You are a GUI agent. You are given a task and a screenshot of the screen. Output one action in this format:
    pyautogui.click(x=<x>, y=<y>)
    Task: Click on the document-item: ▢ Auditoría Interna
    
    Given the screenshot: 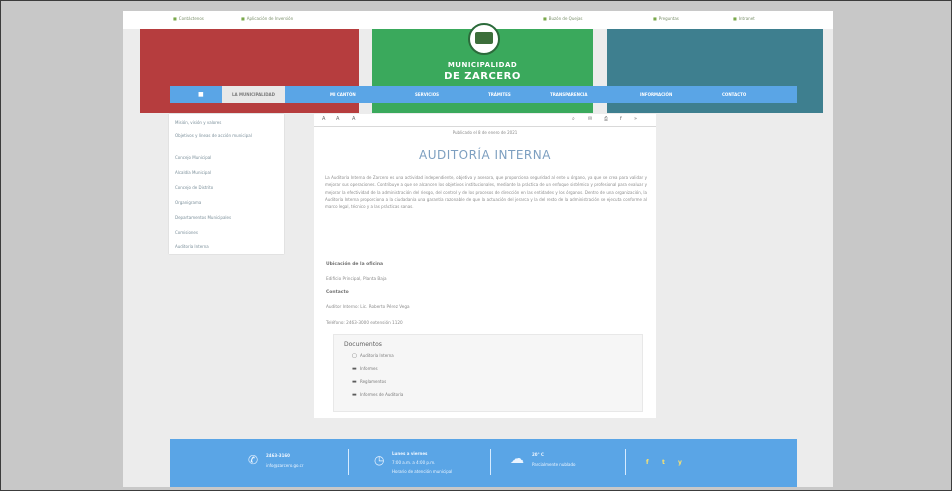 What is the action you would take?
    pyautogui.click(x=373, y=356)
    